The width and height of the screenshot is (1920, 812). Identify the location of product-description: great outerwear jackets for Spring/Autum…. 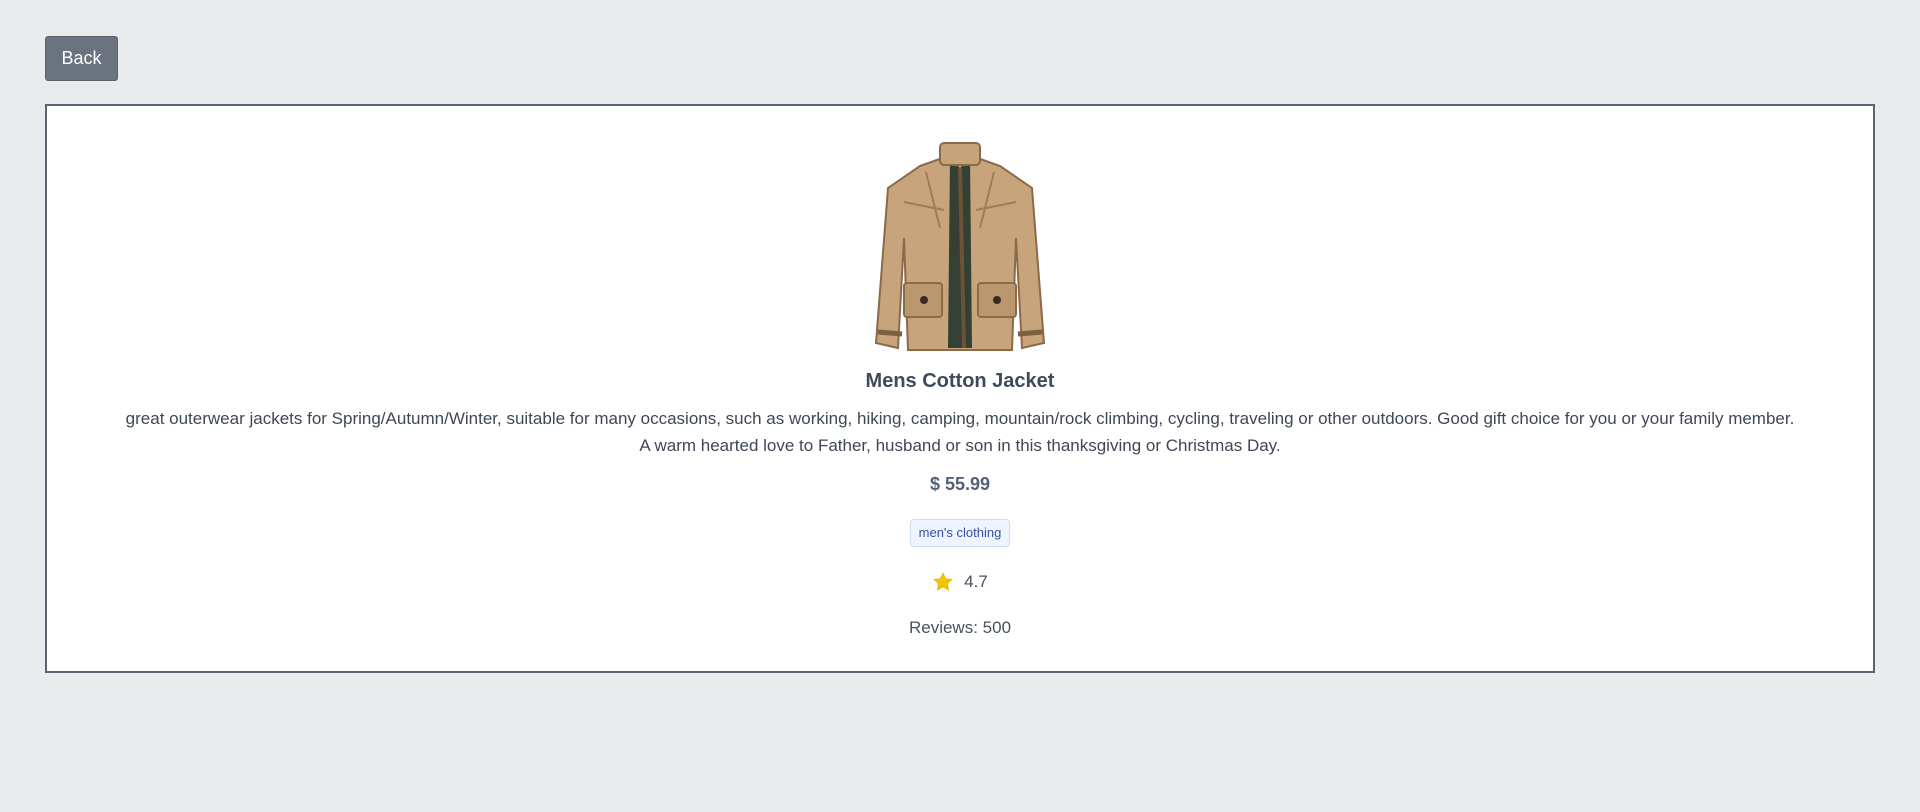
(960, 432).